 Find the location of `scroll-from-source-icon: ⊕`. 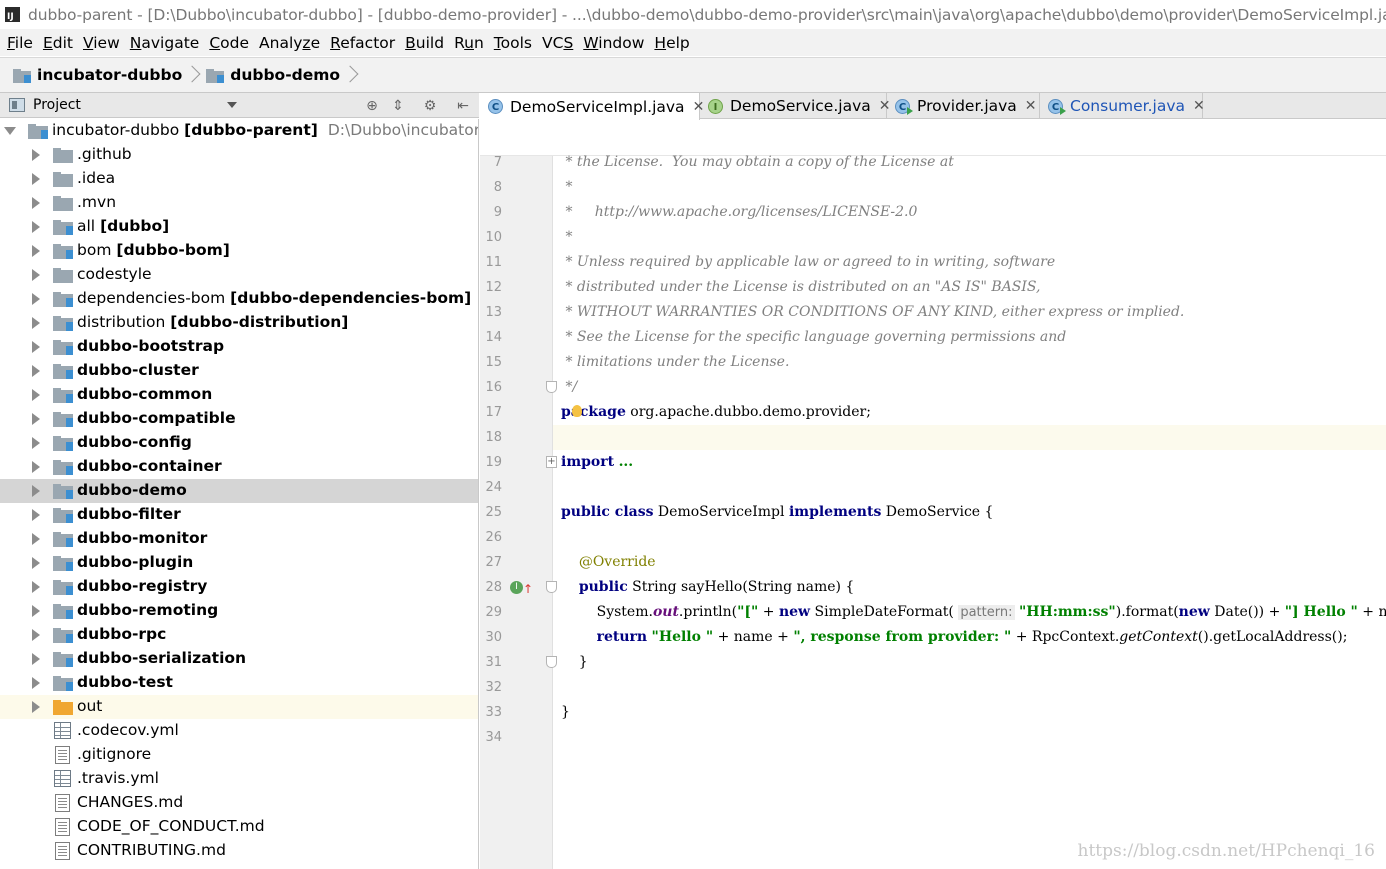

scroll-from-source-icon: ⊕ is located at coordinates (372, 106).